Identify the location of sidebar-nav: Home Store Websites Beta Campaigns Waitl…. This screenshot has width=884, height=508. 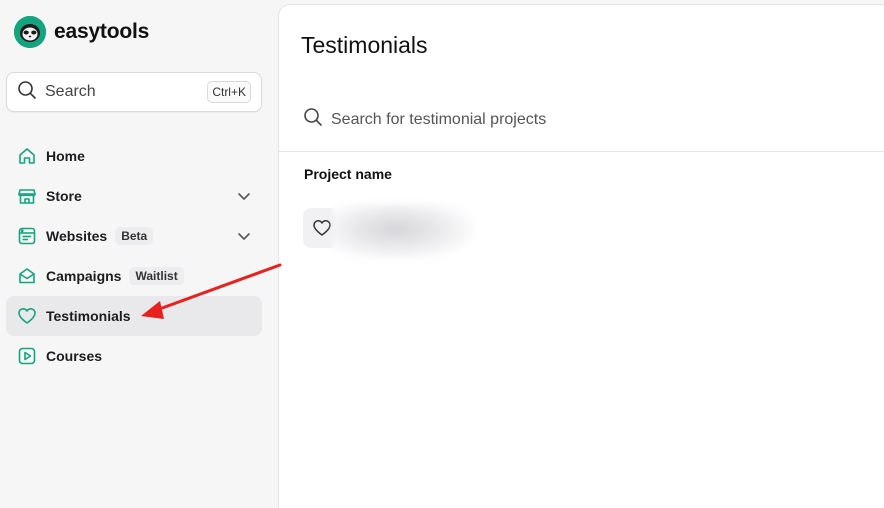
(134, 256).